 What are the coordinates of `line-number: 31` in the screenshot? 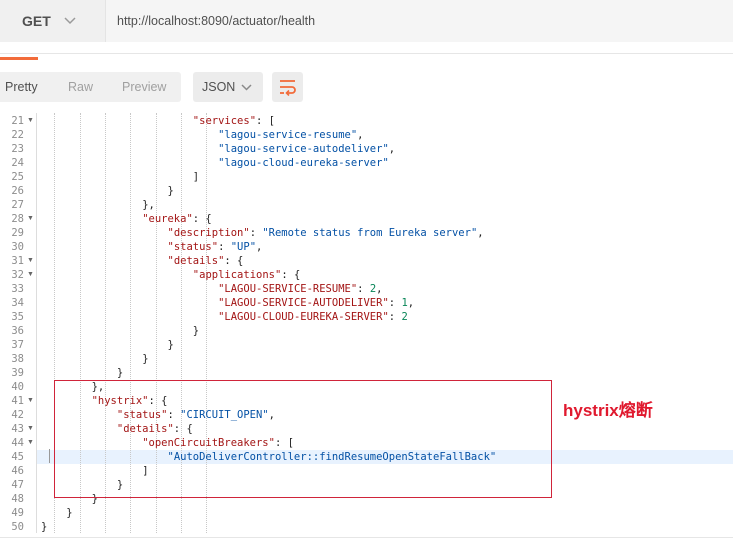 It's located at (17, 261).